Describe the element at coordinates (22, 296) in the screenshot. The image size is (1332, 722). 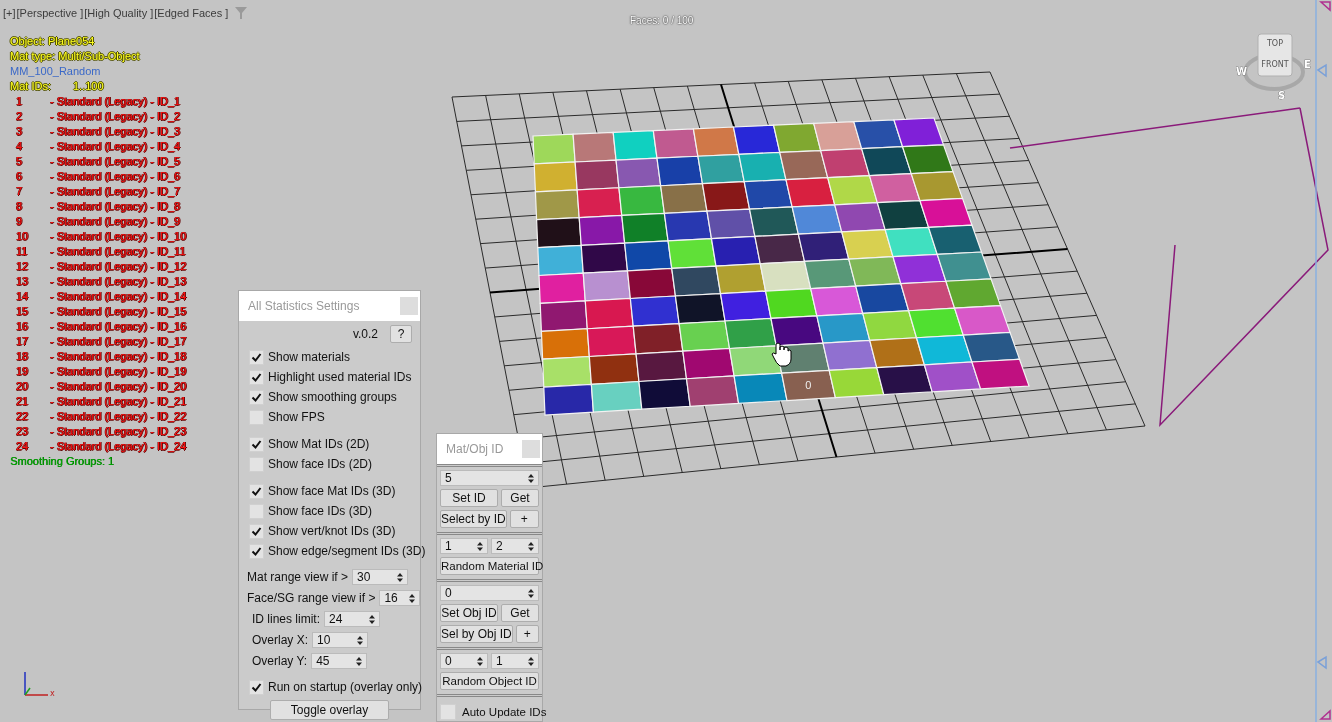
I see `material-id-number: 14` at that location.